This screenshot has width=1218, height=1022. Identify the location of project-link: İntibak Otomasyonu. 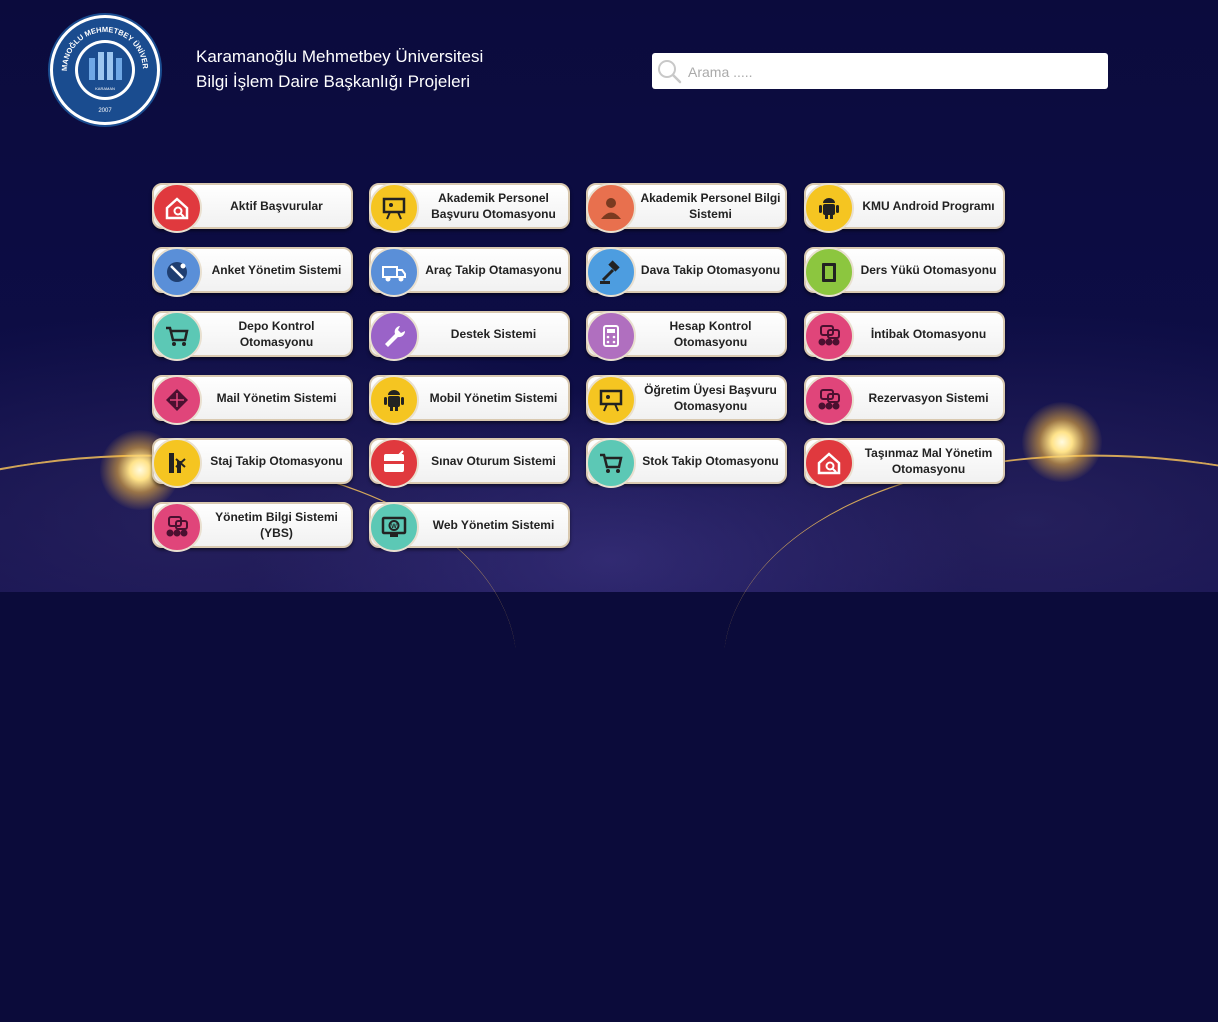
(904, 336).